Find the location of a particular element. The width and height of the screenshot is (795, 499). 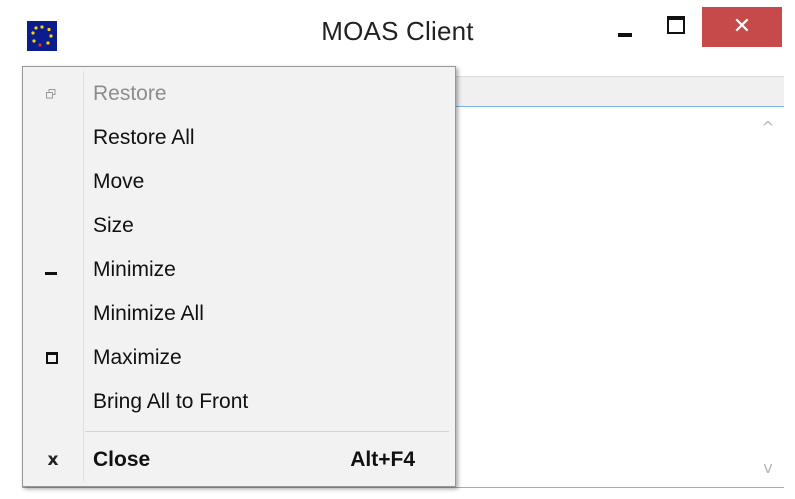

menu-item-minimize: Minimize is located at coordinates (239, 270).